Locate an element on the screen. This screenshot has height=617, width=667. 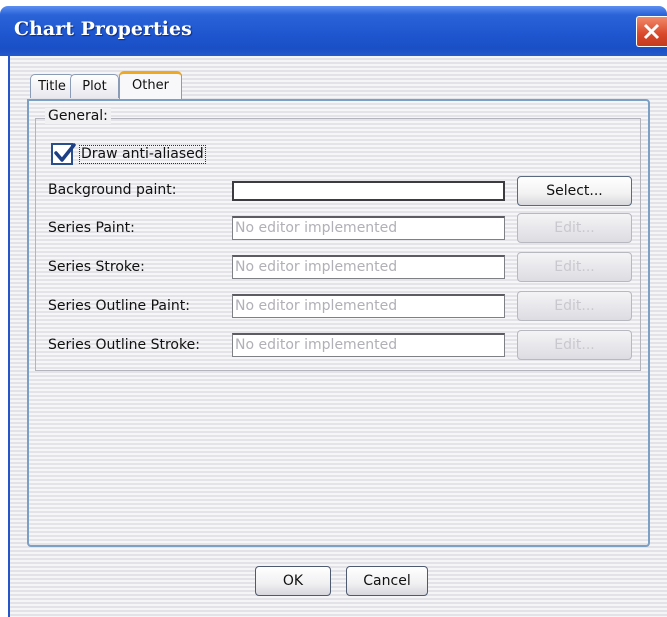
checkmark-icon is located at coordinates (65, 152).